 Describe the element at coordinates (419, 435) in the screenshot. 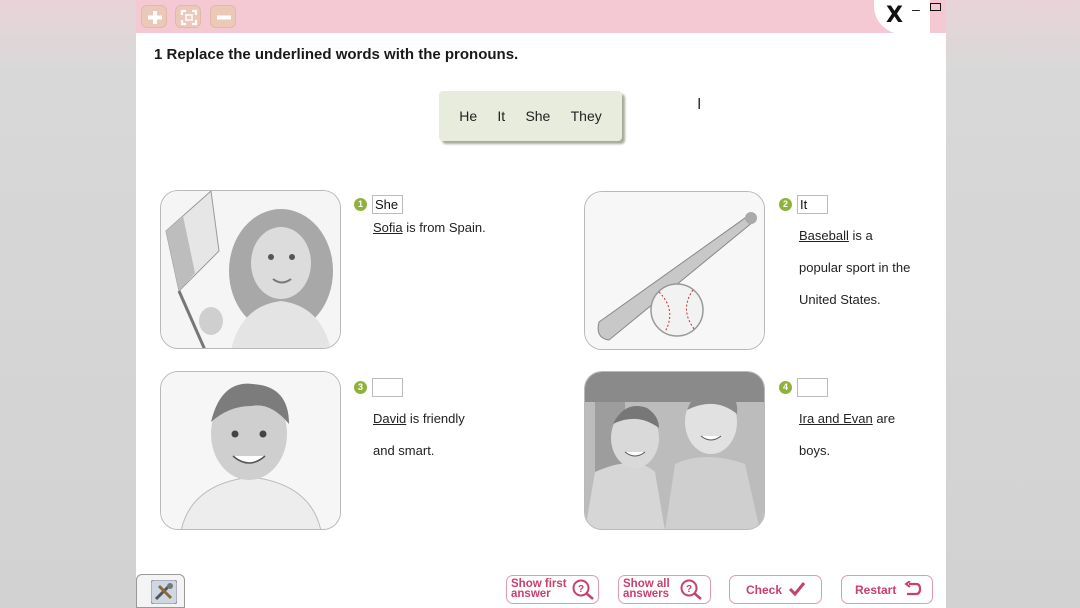

I see `sentence-3: David is friendly and smart.` at that location.